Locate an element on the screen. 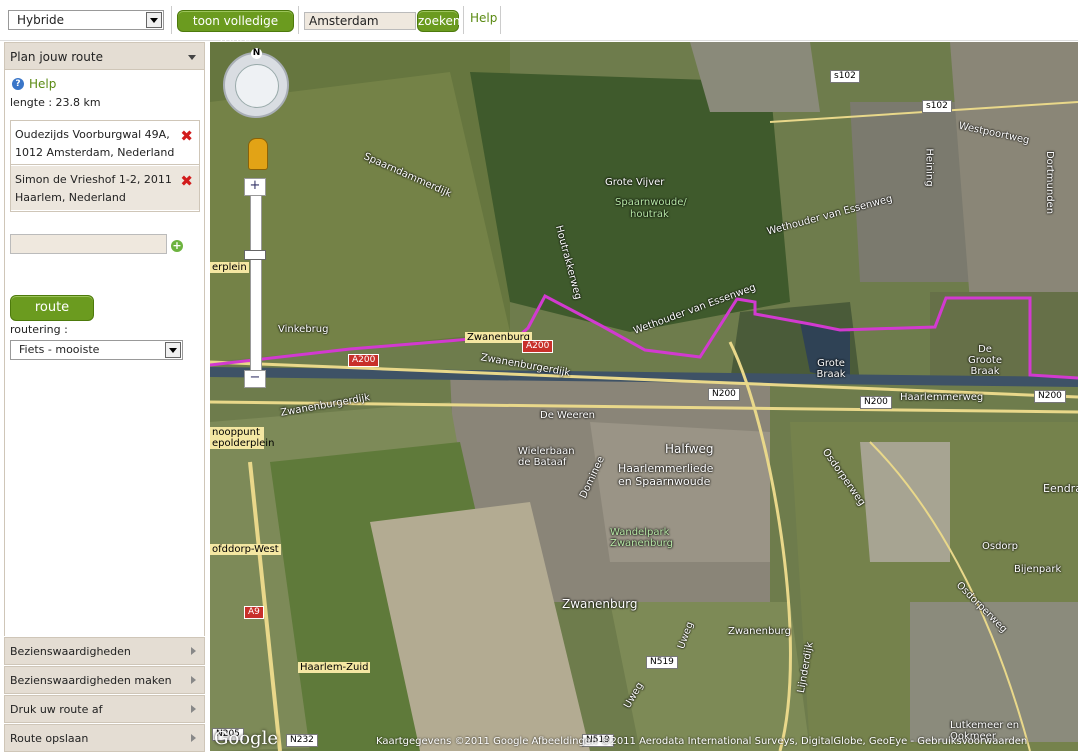 This screenshot has width=1078, height=752. zoom-slider is located at coordinates (256, 280).